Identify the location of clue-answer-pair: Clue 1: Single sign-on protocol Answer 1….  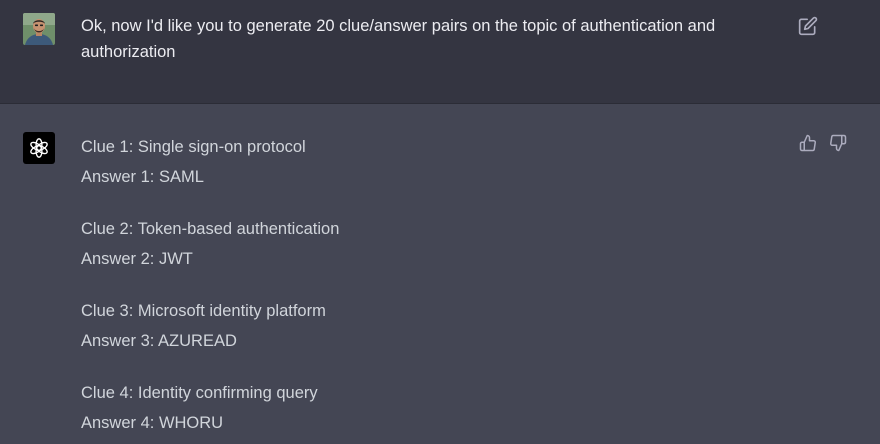
(431, 162).